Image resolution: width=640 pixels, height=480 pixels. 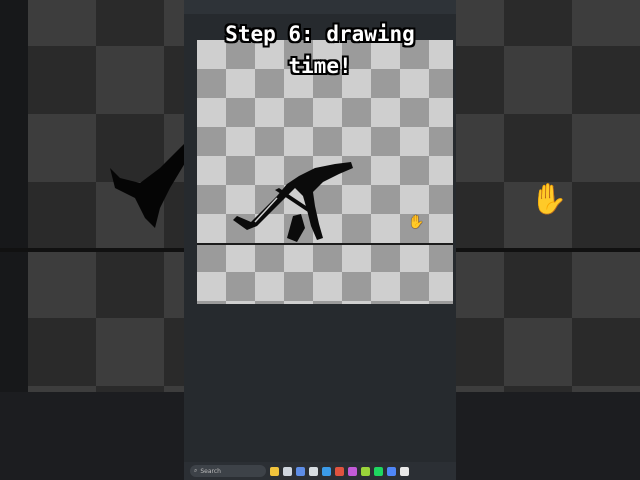 I want to click on settings-icon, so click(x=313, y=471).